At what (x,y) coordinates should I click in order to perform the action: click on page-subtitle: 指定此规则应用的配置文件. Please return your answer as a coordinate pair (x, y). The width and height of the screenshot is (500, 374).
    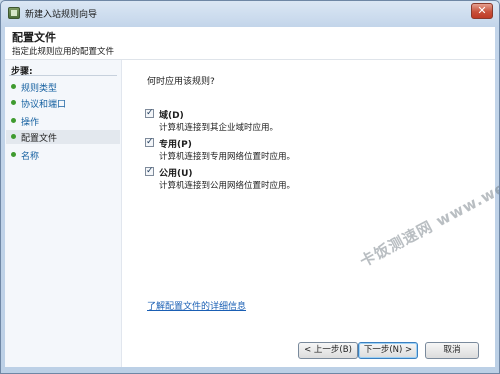
    Looking at the image, I should click on (63, 52).